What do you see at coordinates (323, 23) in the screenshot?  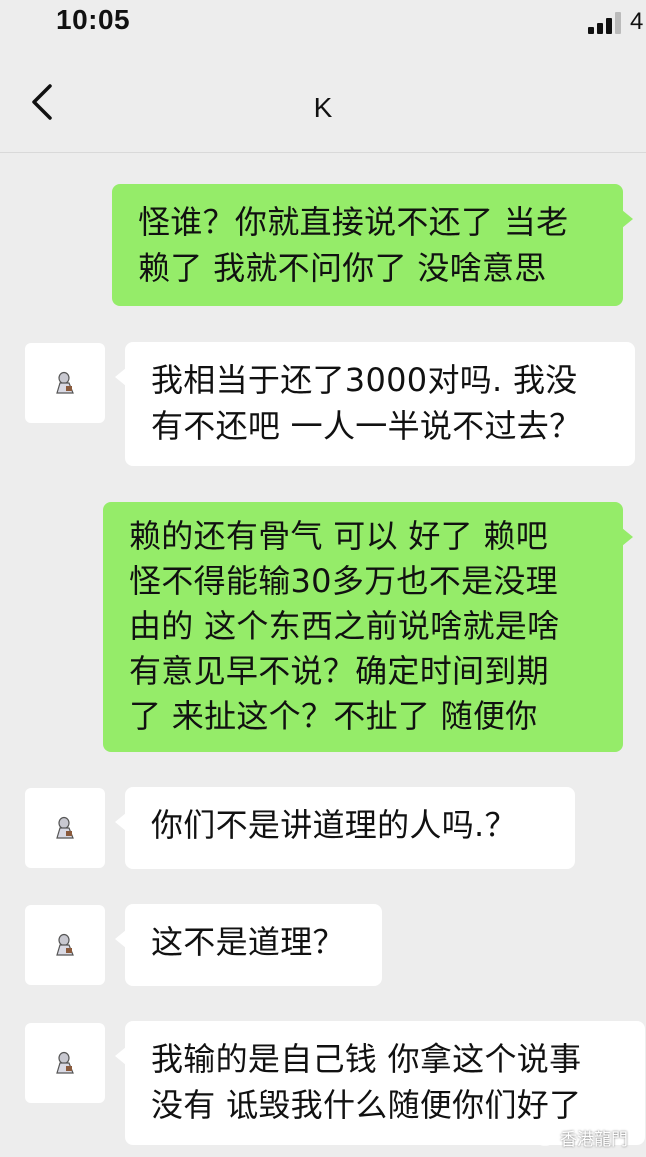 I see `status-bar: 10:05 4` at bounding box center [323, 23].